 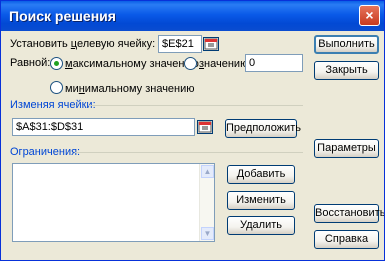 I want to click on value-of-radio, so click(x=190, y=63).